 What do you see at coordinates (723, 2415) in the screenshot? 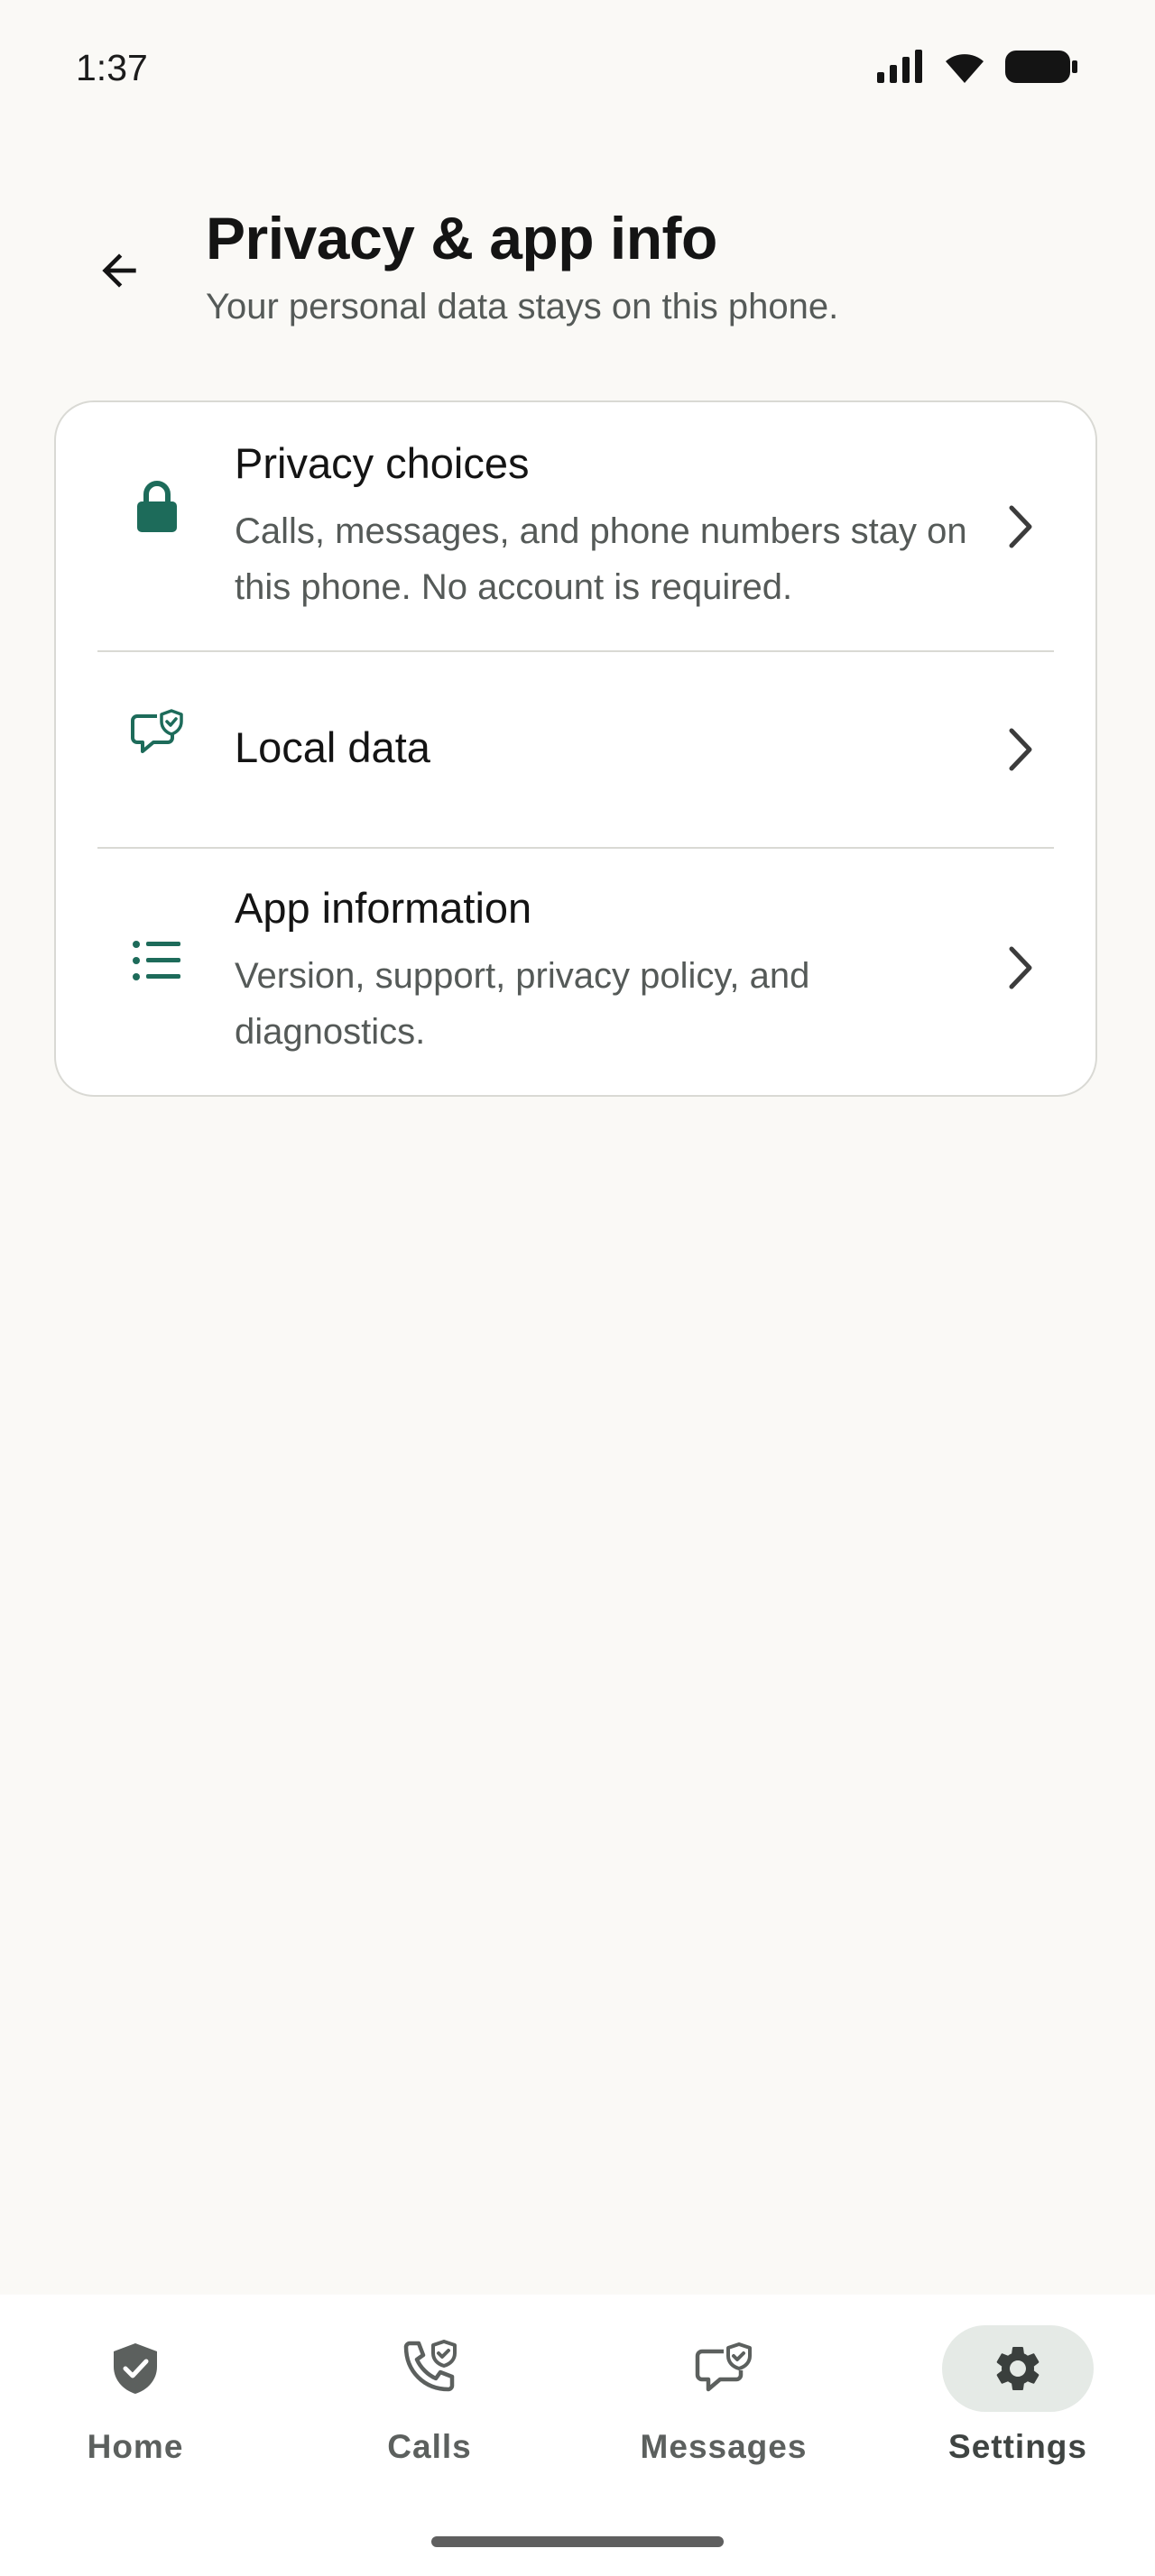
I see `nav-item-messages: Messages` at bounding box center [723, 2415].